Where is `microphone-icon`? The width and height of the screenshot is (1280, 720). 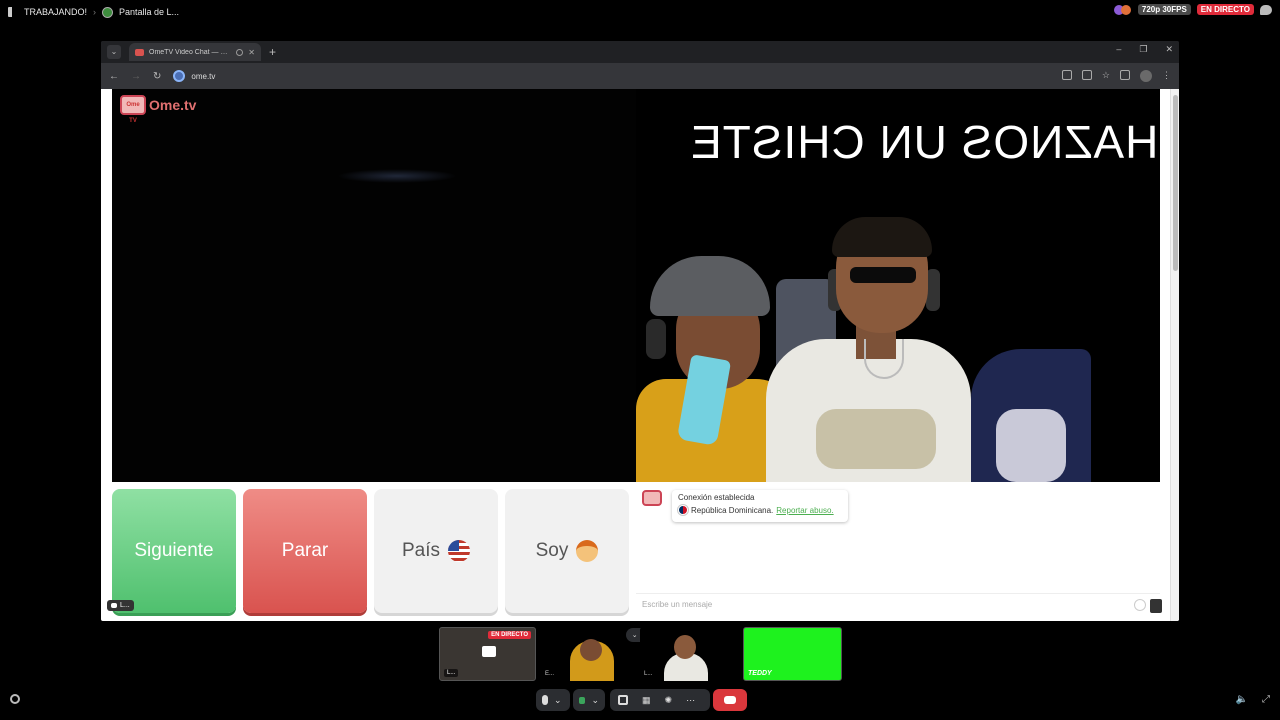
microphone-icon is located at coordinates (545, 700).